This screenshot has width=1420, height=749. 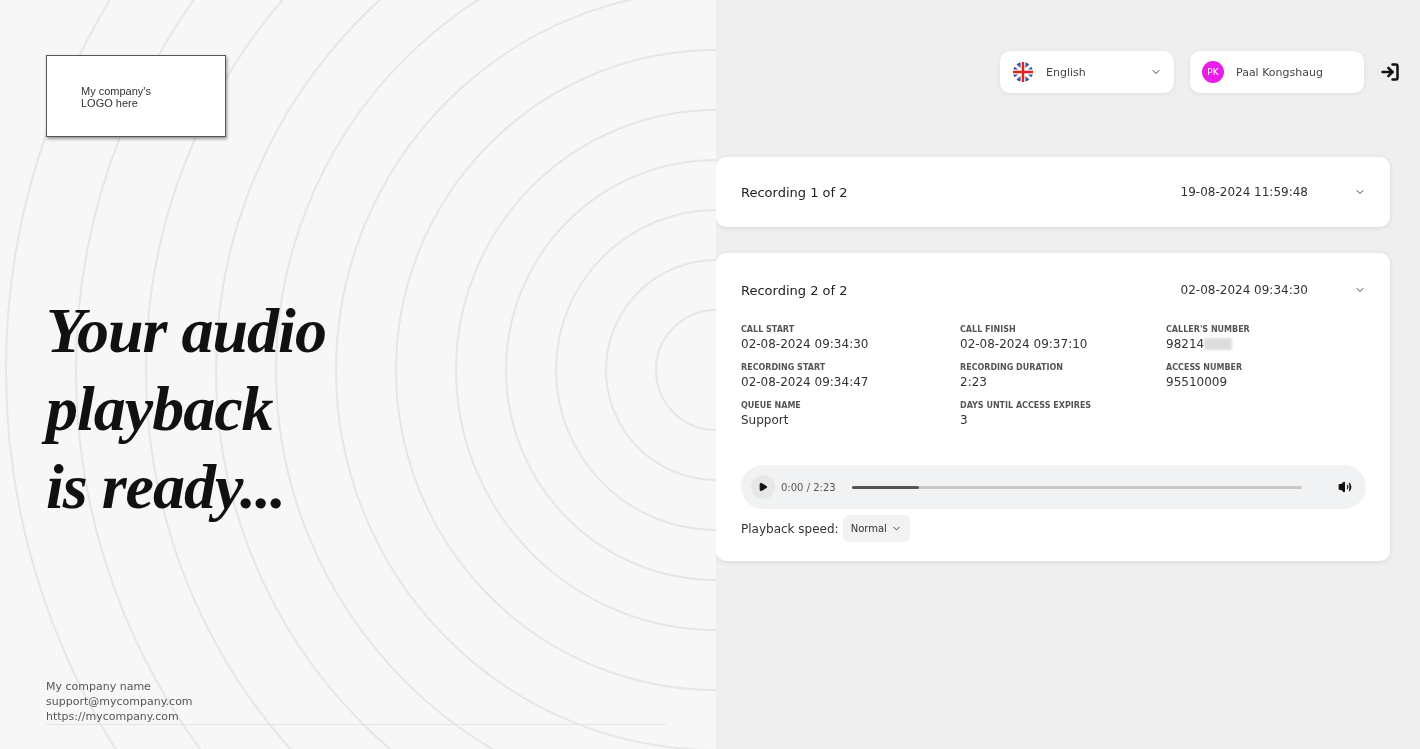 I want to click on footer-text: support@mycompany.com, so click(x=120, y=701).